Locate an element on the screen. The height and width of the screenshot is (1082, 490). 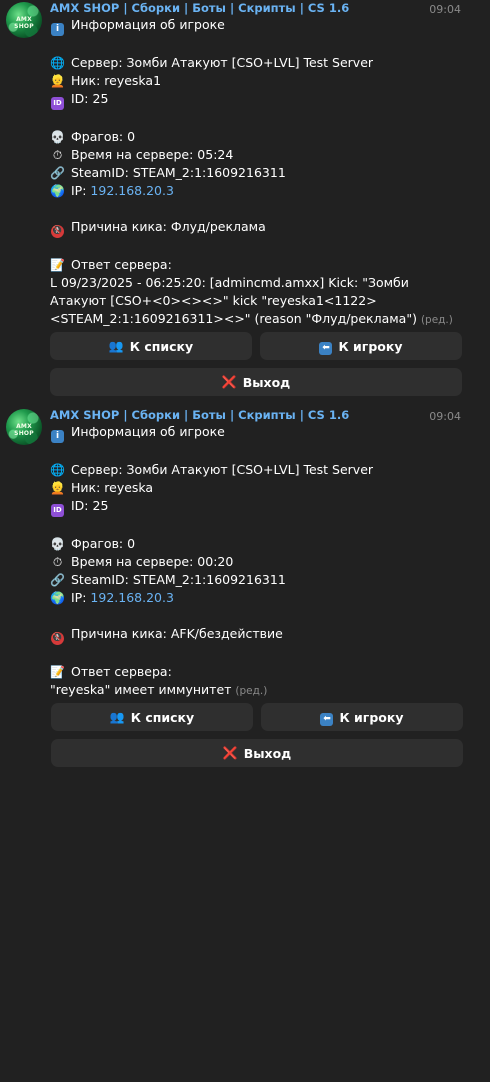
play-time: Время на сервере: 00:20 is located at coordinates (152, 561).